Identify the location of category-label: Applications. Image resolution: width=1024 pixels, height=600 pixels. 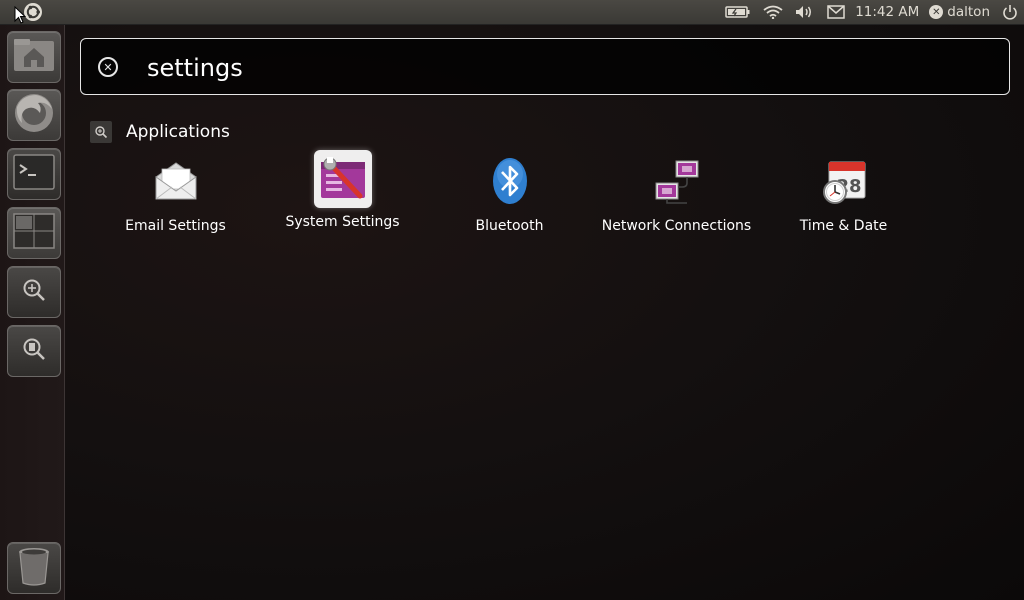
(178, 132).